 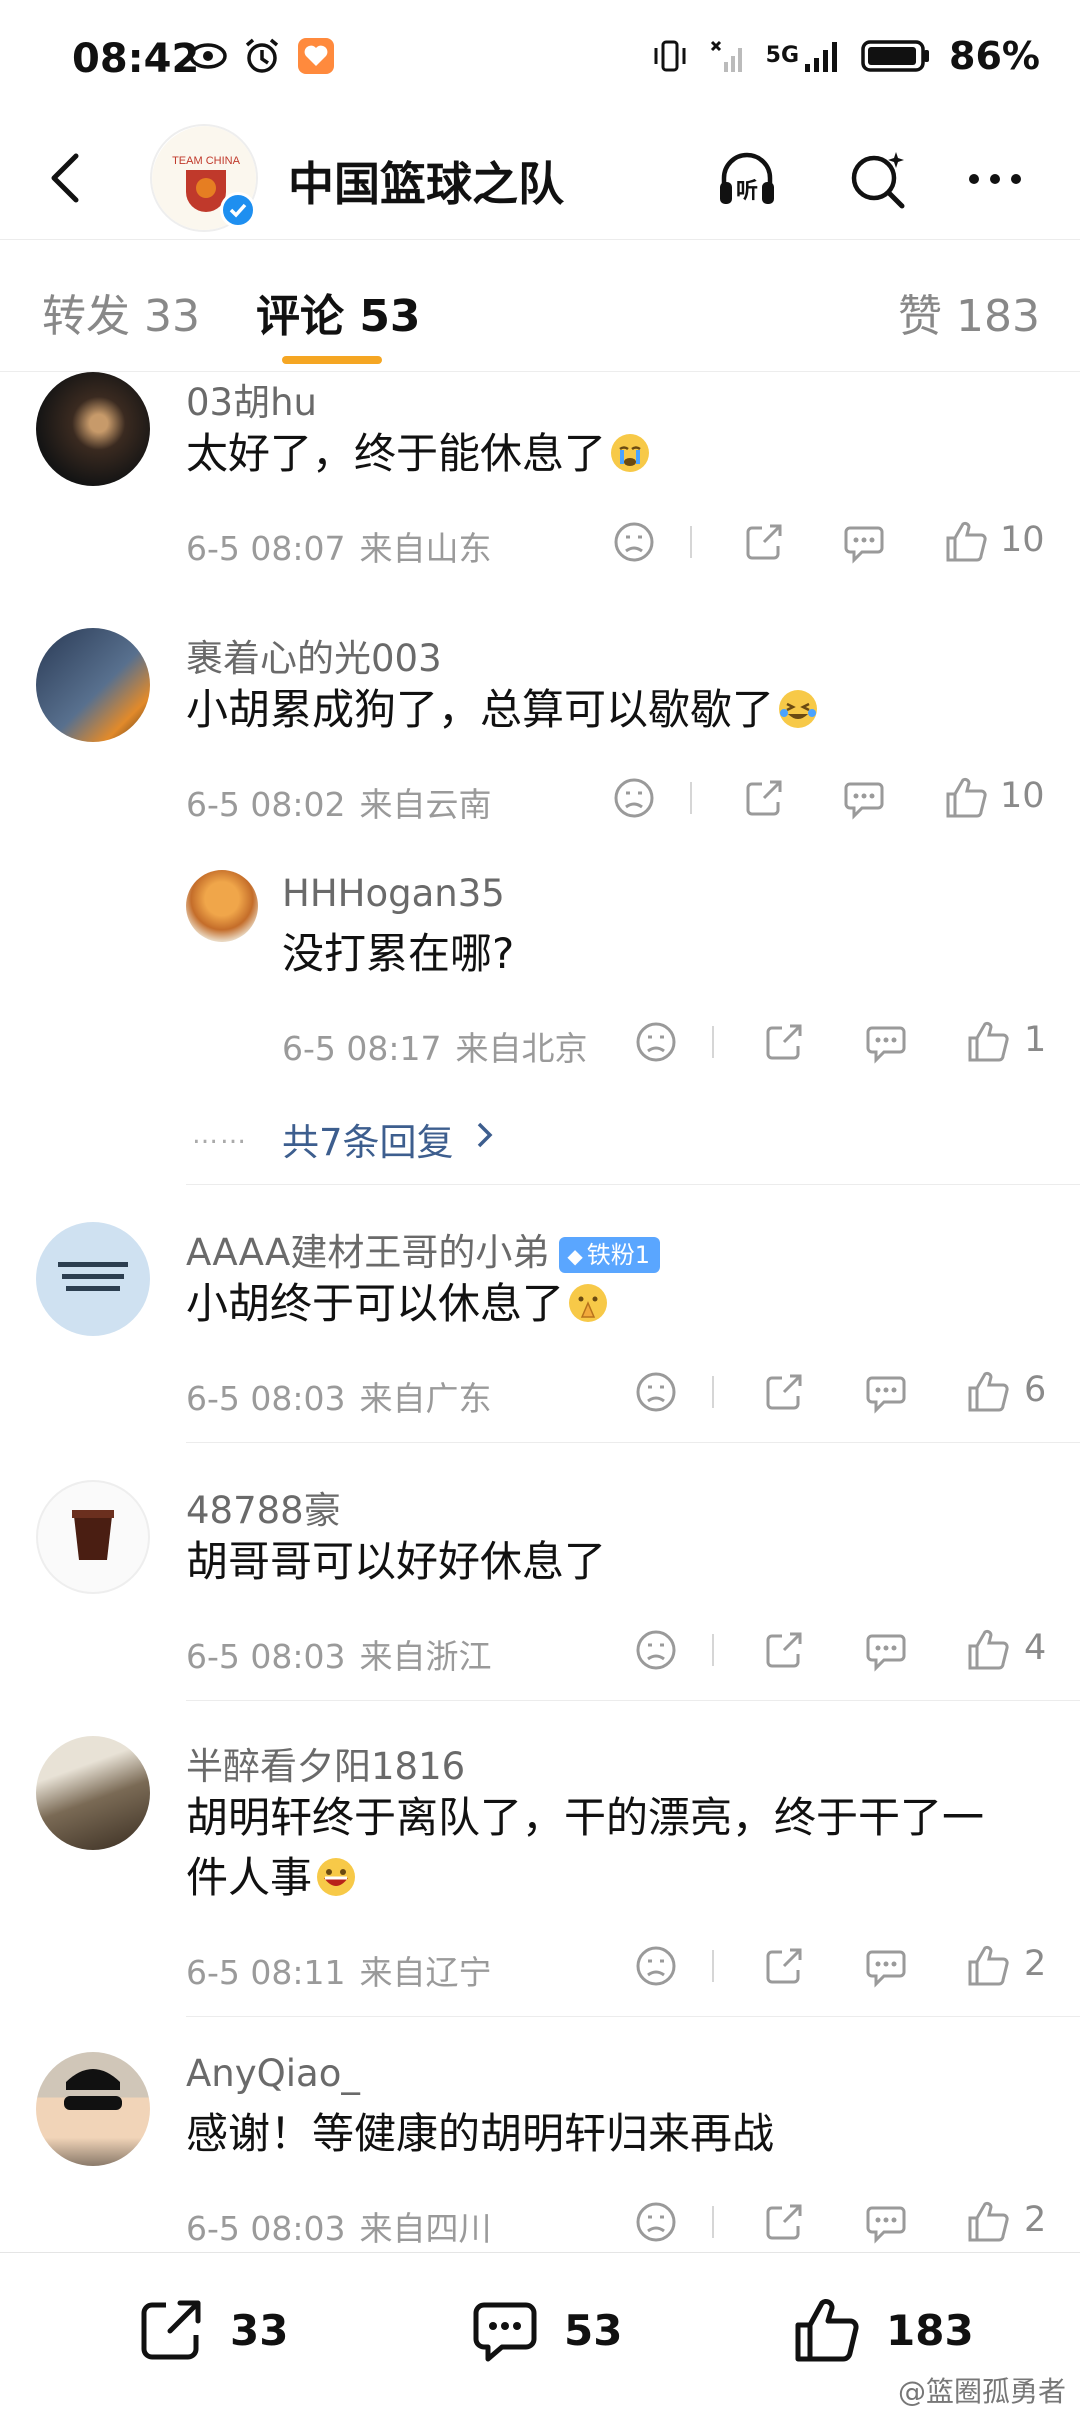 I want to click on comment-text: 胡哥哥可以好好休息了, so click(x=396, y=1561).